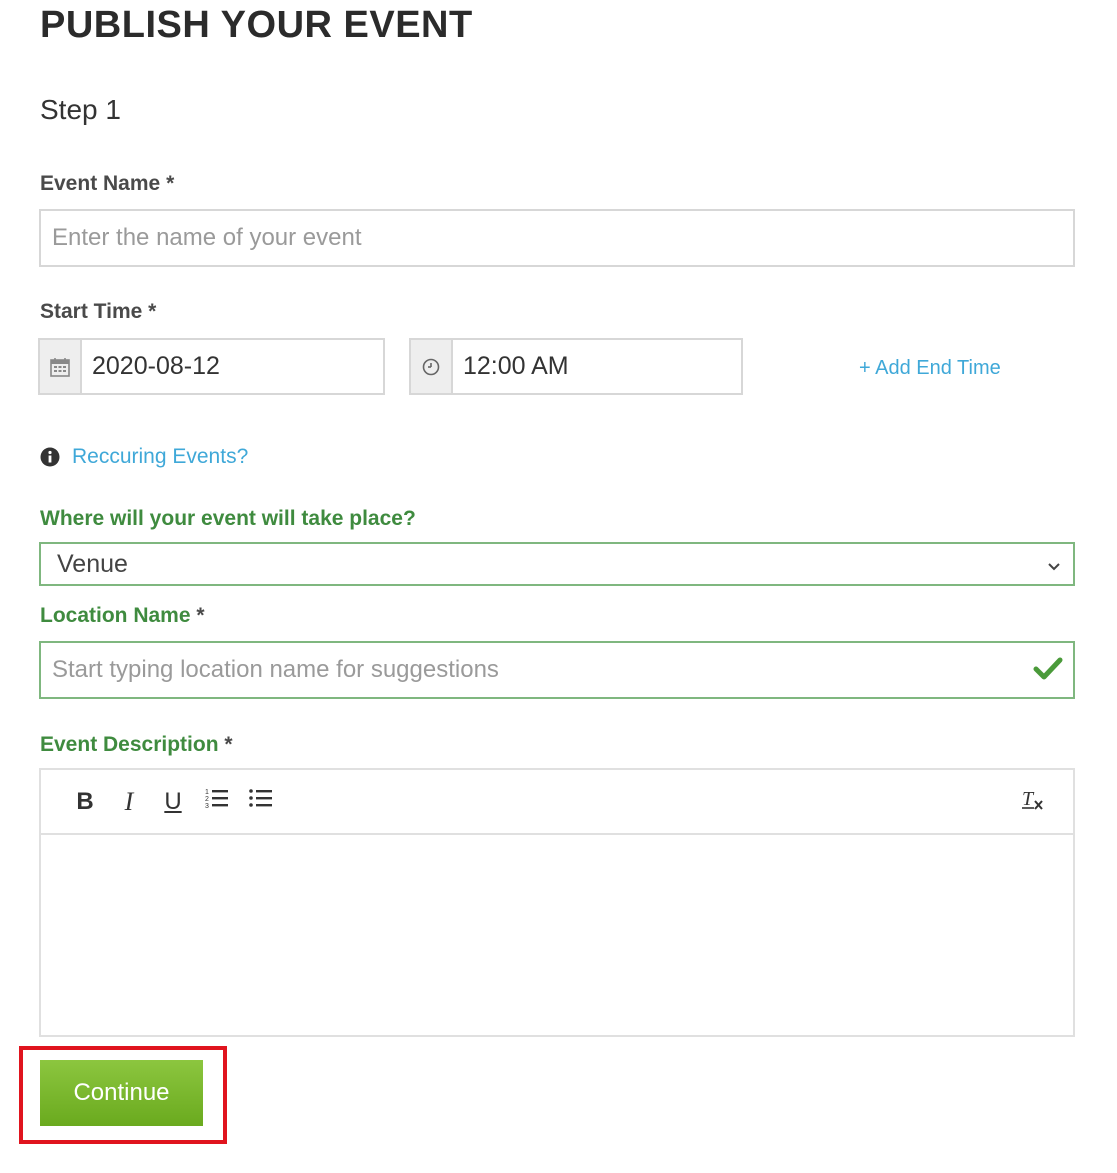 The image size is (1117, 1173). Describe the element at coordinates (597, 366) in the screenshot. I see `time-value: 12:00 AM` at that location.